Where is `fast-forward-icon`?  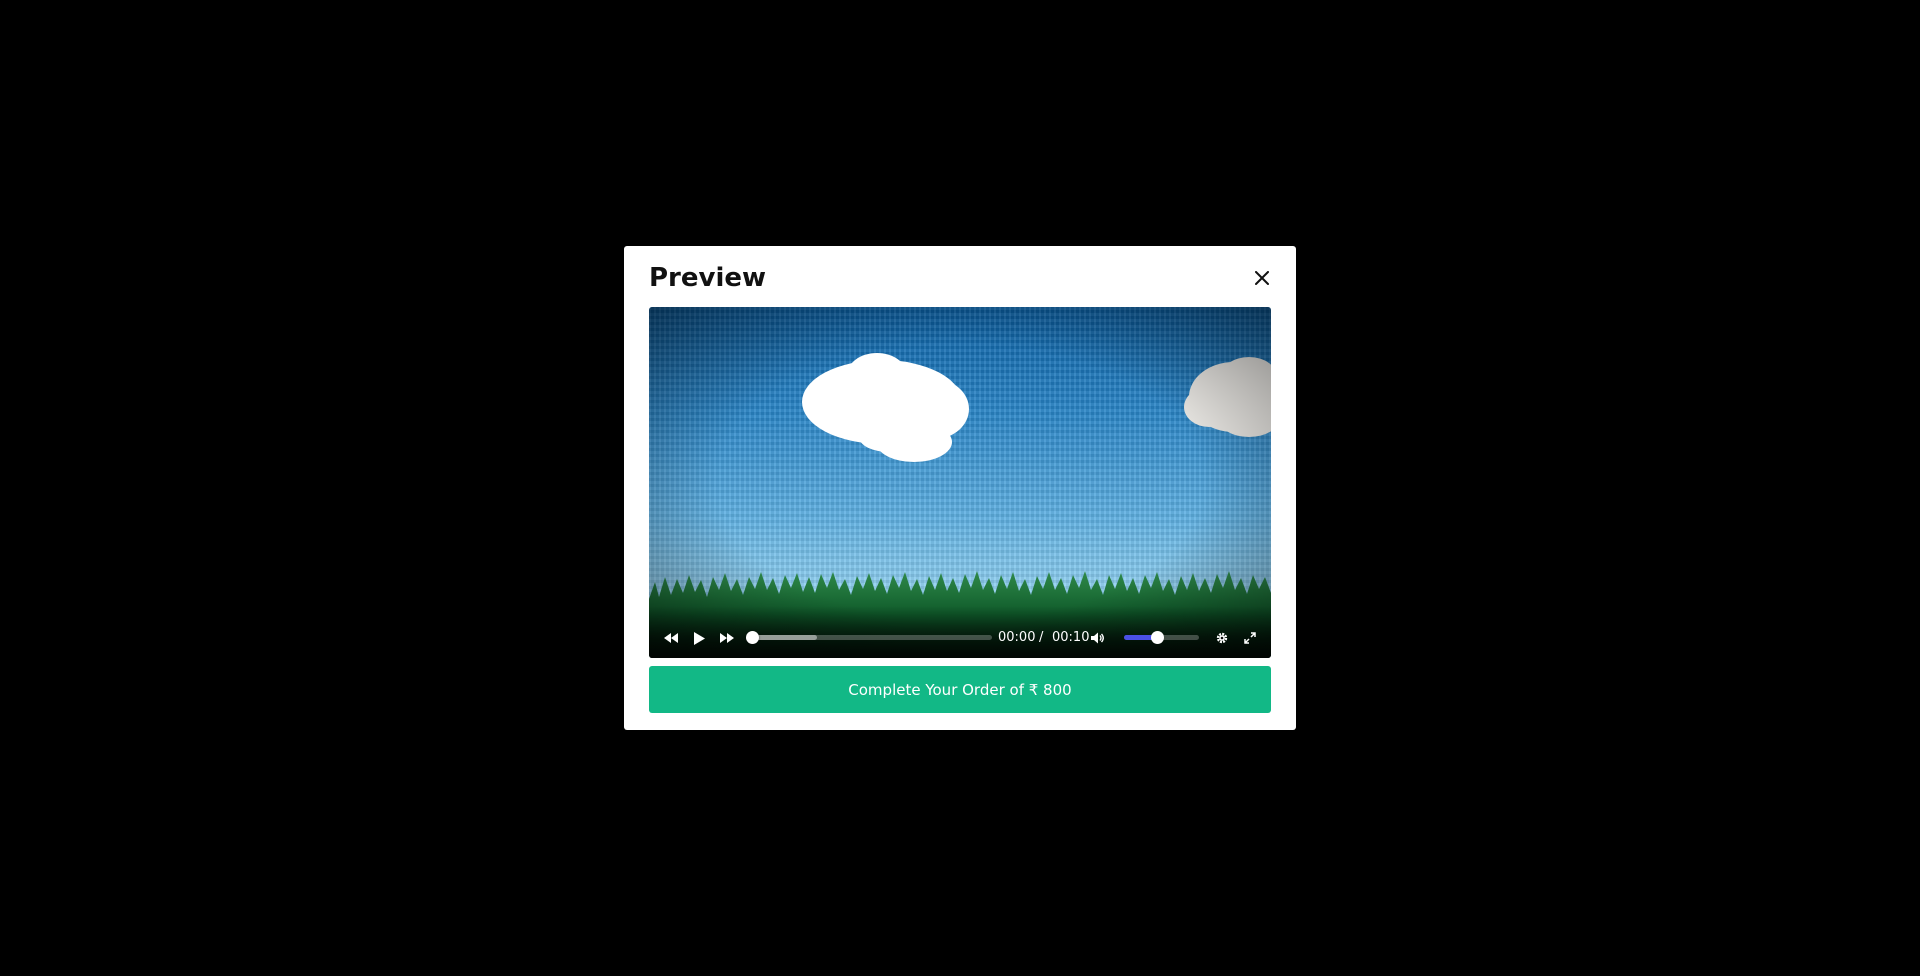 fast-forward-icon is located at coordinates (727, 638).